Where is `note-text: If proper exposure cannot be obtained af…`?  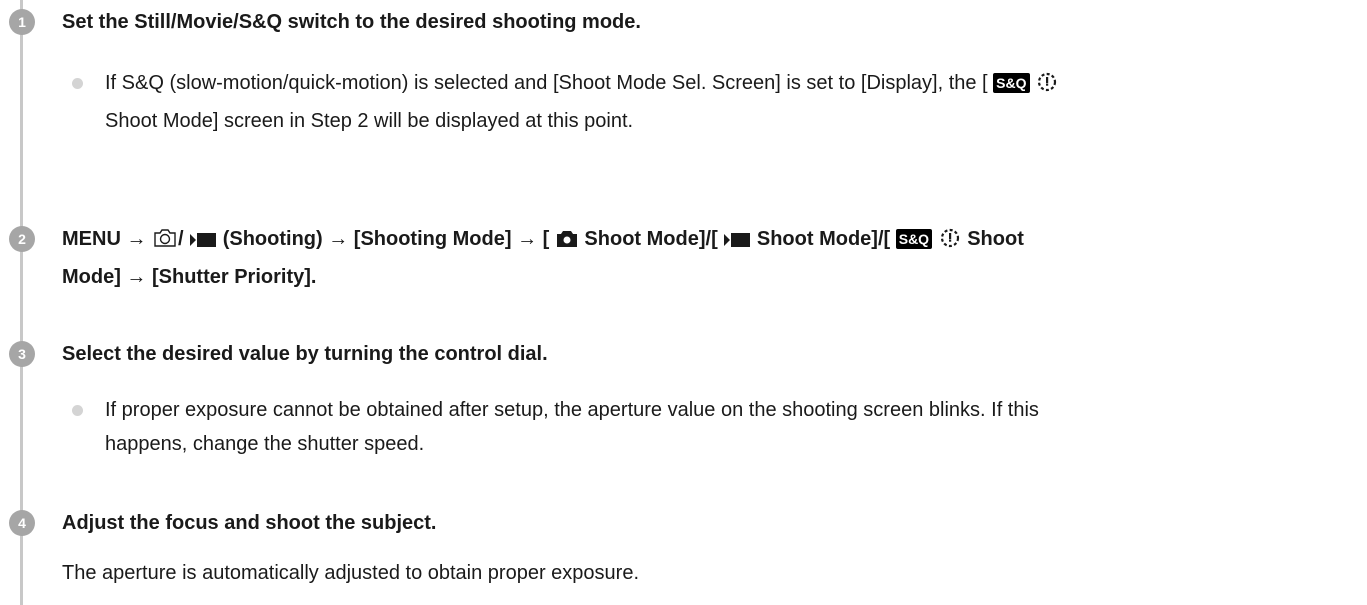
note-text: If proper exposure cannot be obtained af… is located at coordinates (572, 410).